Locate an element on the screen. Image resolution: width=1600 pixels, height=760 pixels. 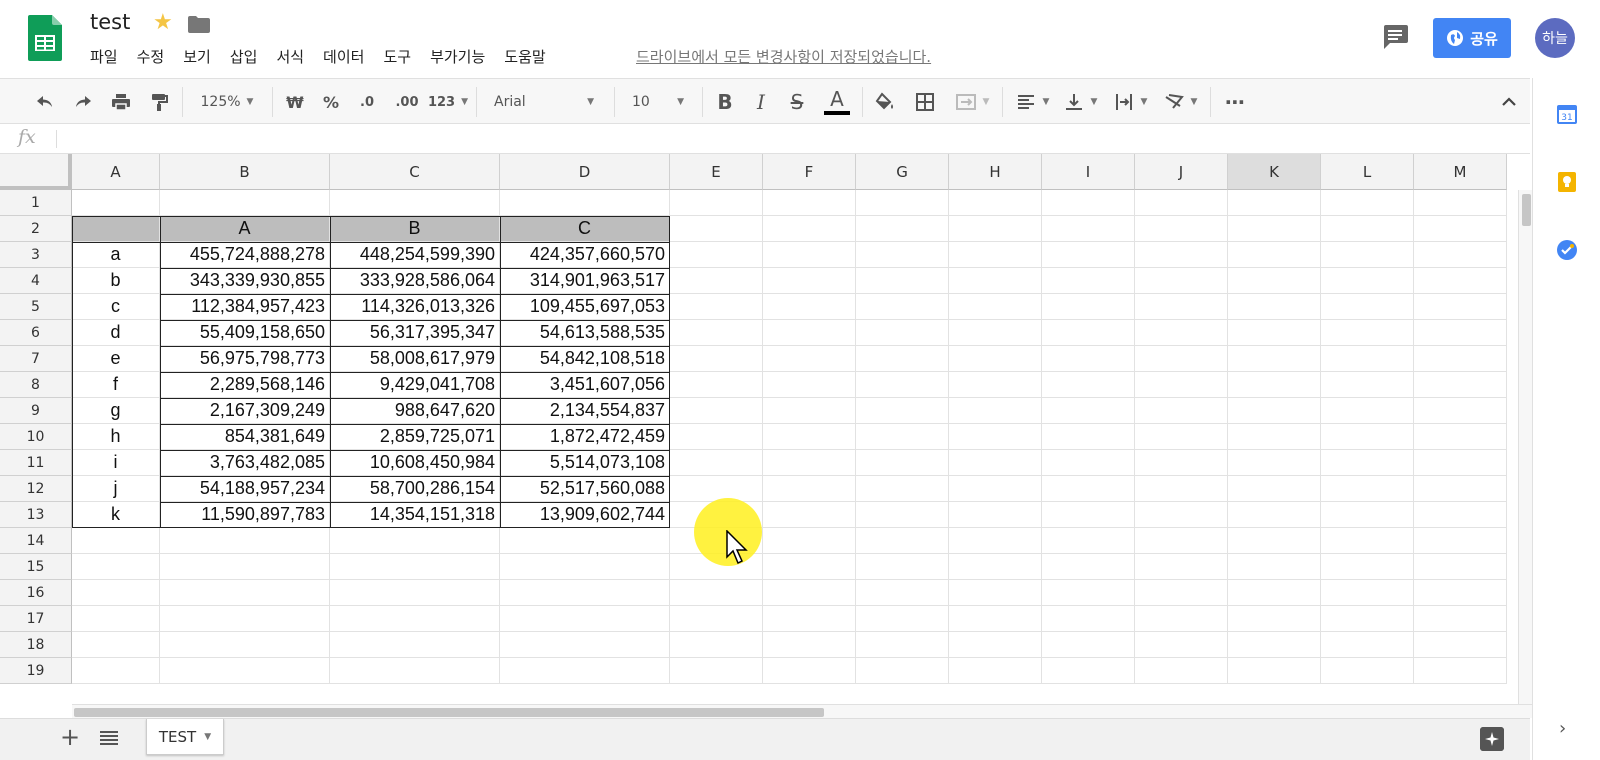
cell-g13 is located at coordinates (902, 515).